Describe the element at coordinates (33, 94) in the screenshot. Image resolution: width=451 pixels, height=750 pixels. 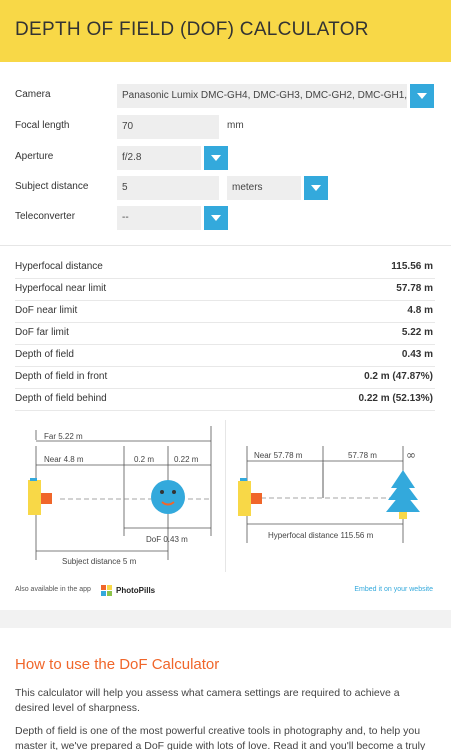
I see `camera-label: Camera` at that location.